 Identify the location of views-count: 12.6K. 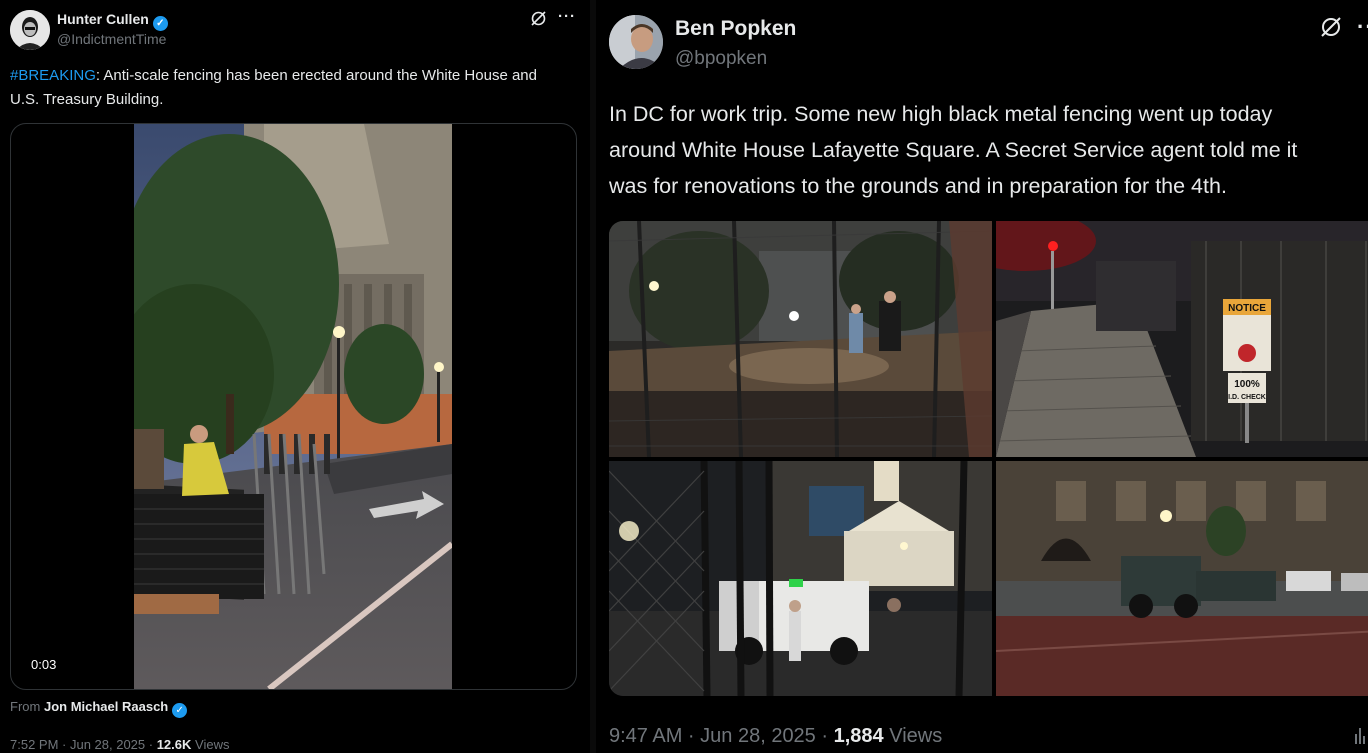
(174, 744).